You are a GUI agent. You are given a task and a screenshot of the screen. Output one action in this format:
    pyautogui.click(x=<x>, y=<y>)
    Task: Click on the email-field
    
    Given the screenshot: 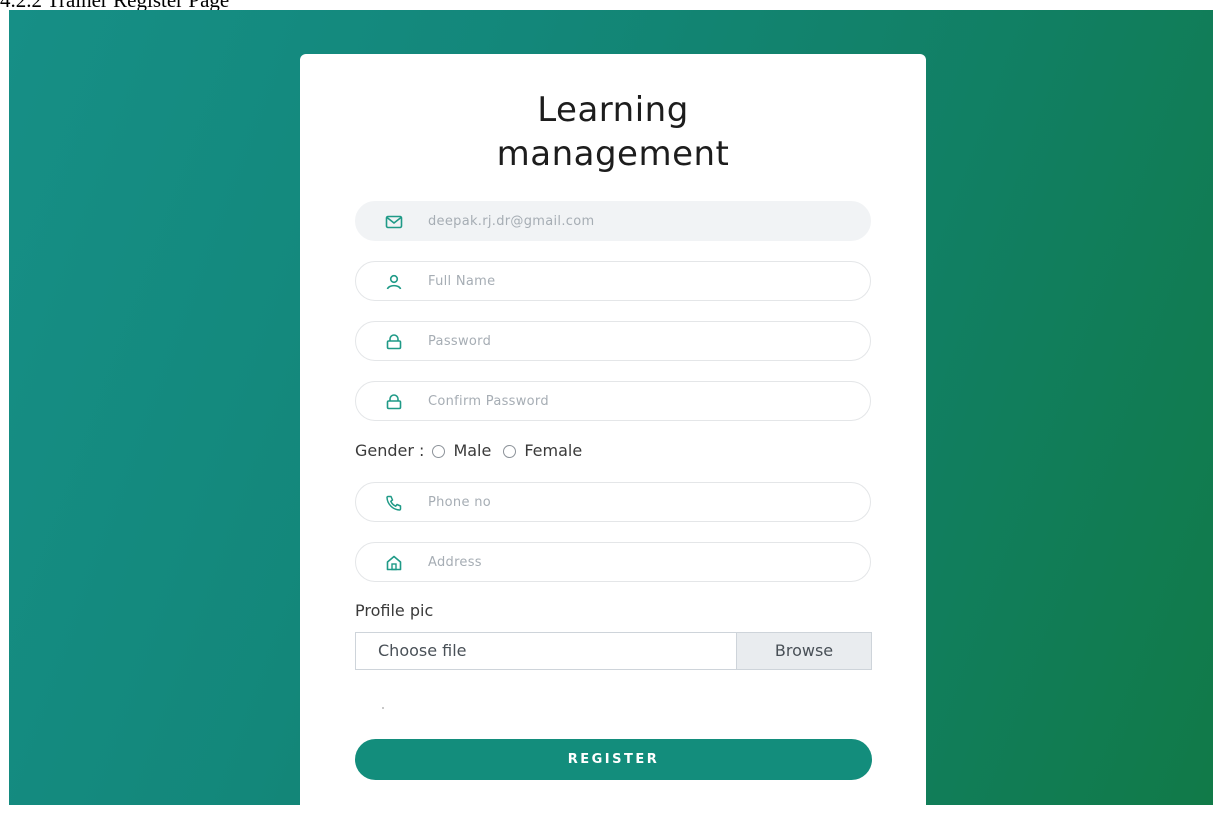 What is the action you would take?
    pyautogui.click(x=613, y=221)
    